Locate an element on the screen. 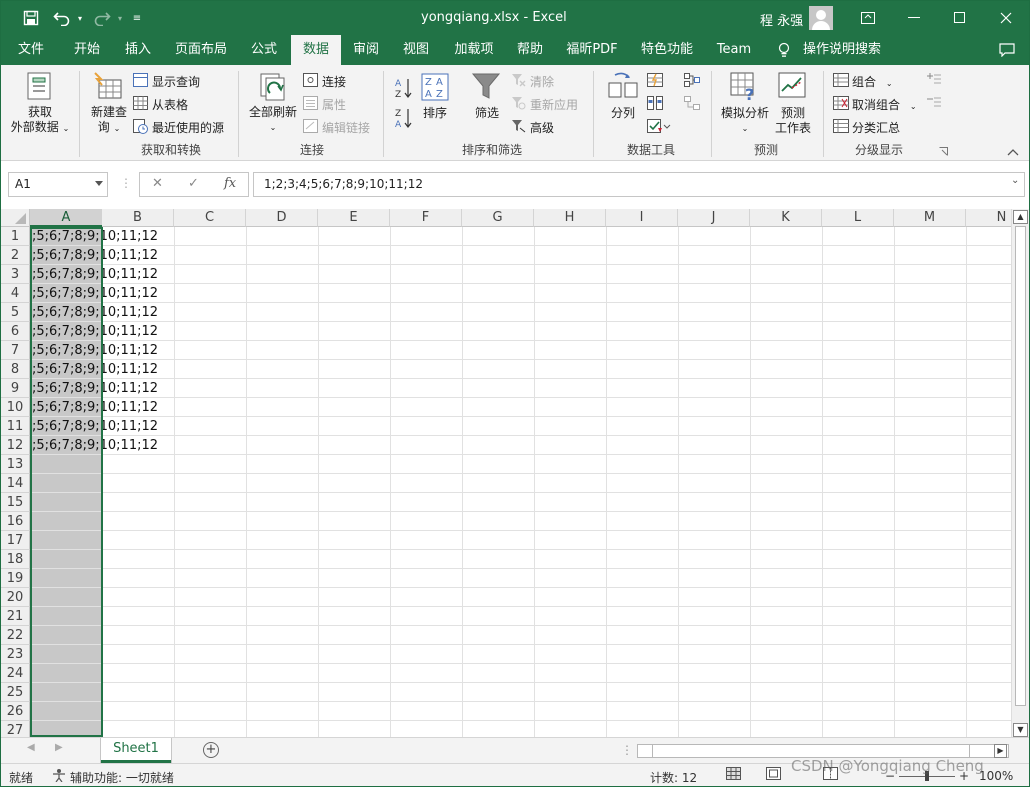  column-header-n: N is located at coordinates (988, 218).